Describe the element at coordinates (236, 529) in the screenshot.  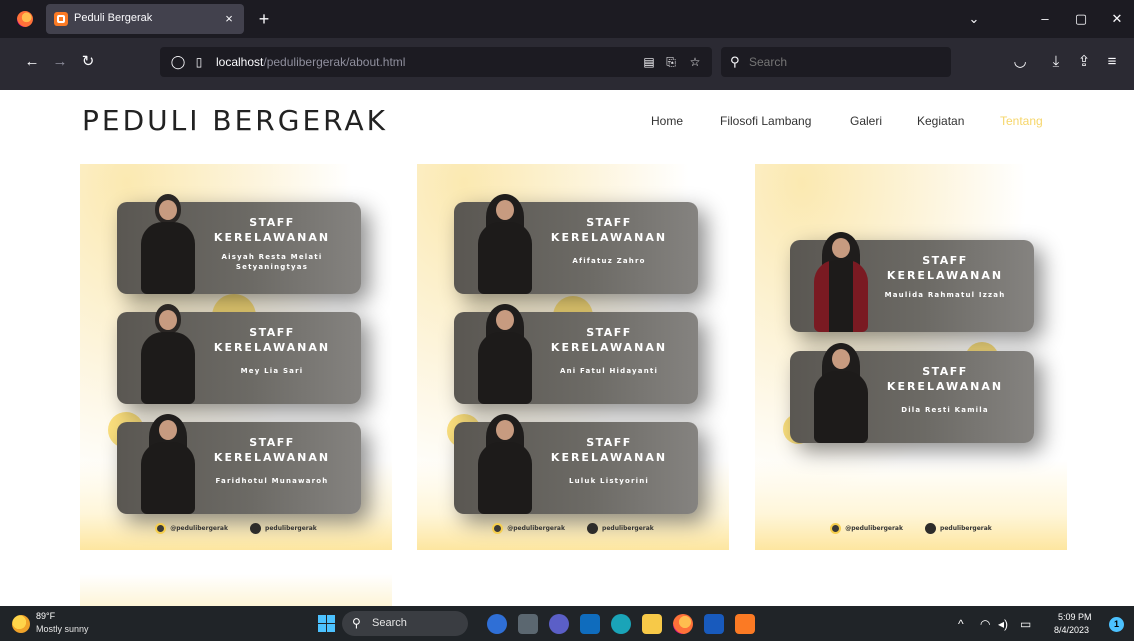
I see `poster-footer: @pedulibergerak pedulibergerak` at that location.